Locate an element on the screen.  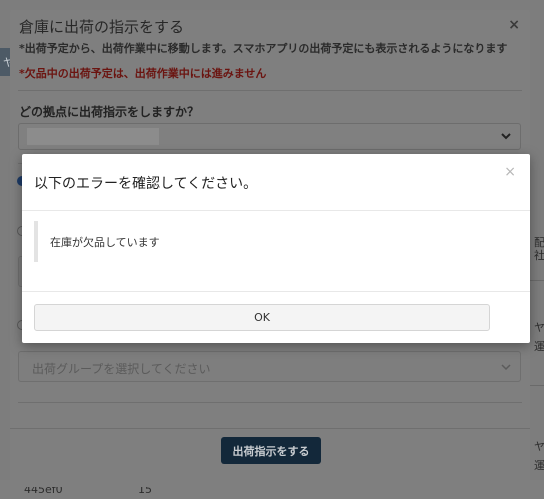
modal-footer-divider is located at coordinates (270, 428).